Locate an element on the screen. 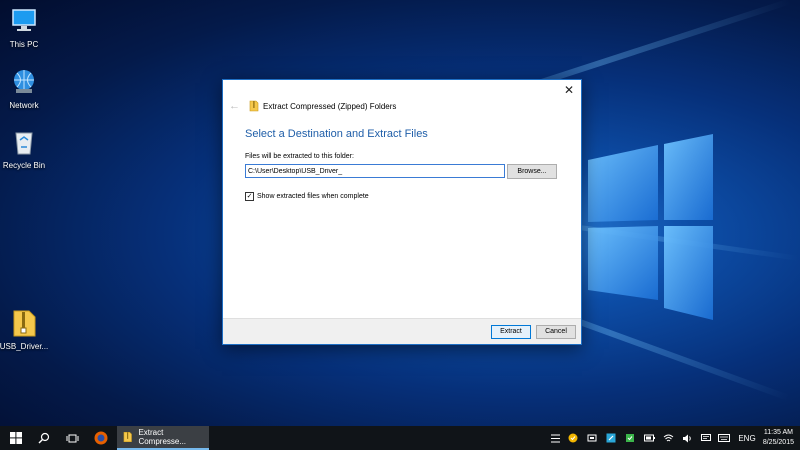 This screenshot has width=800, height=450. windows-logo-wallpaper is located at coordinates (650, 227).